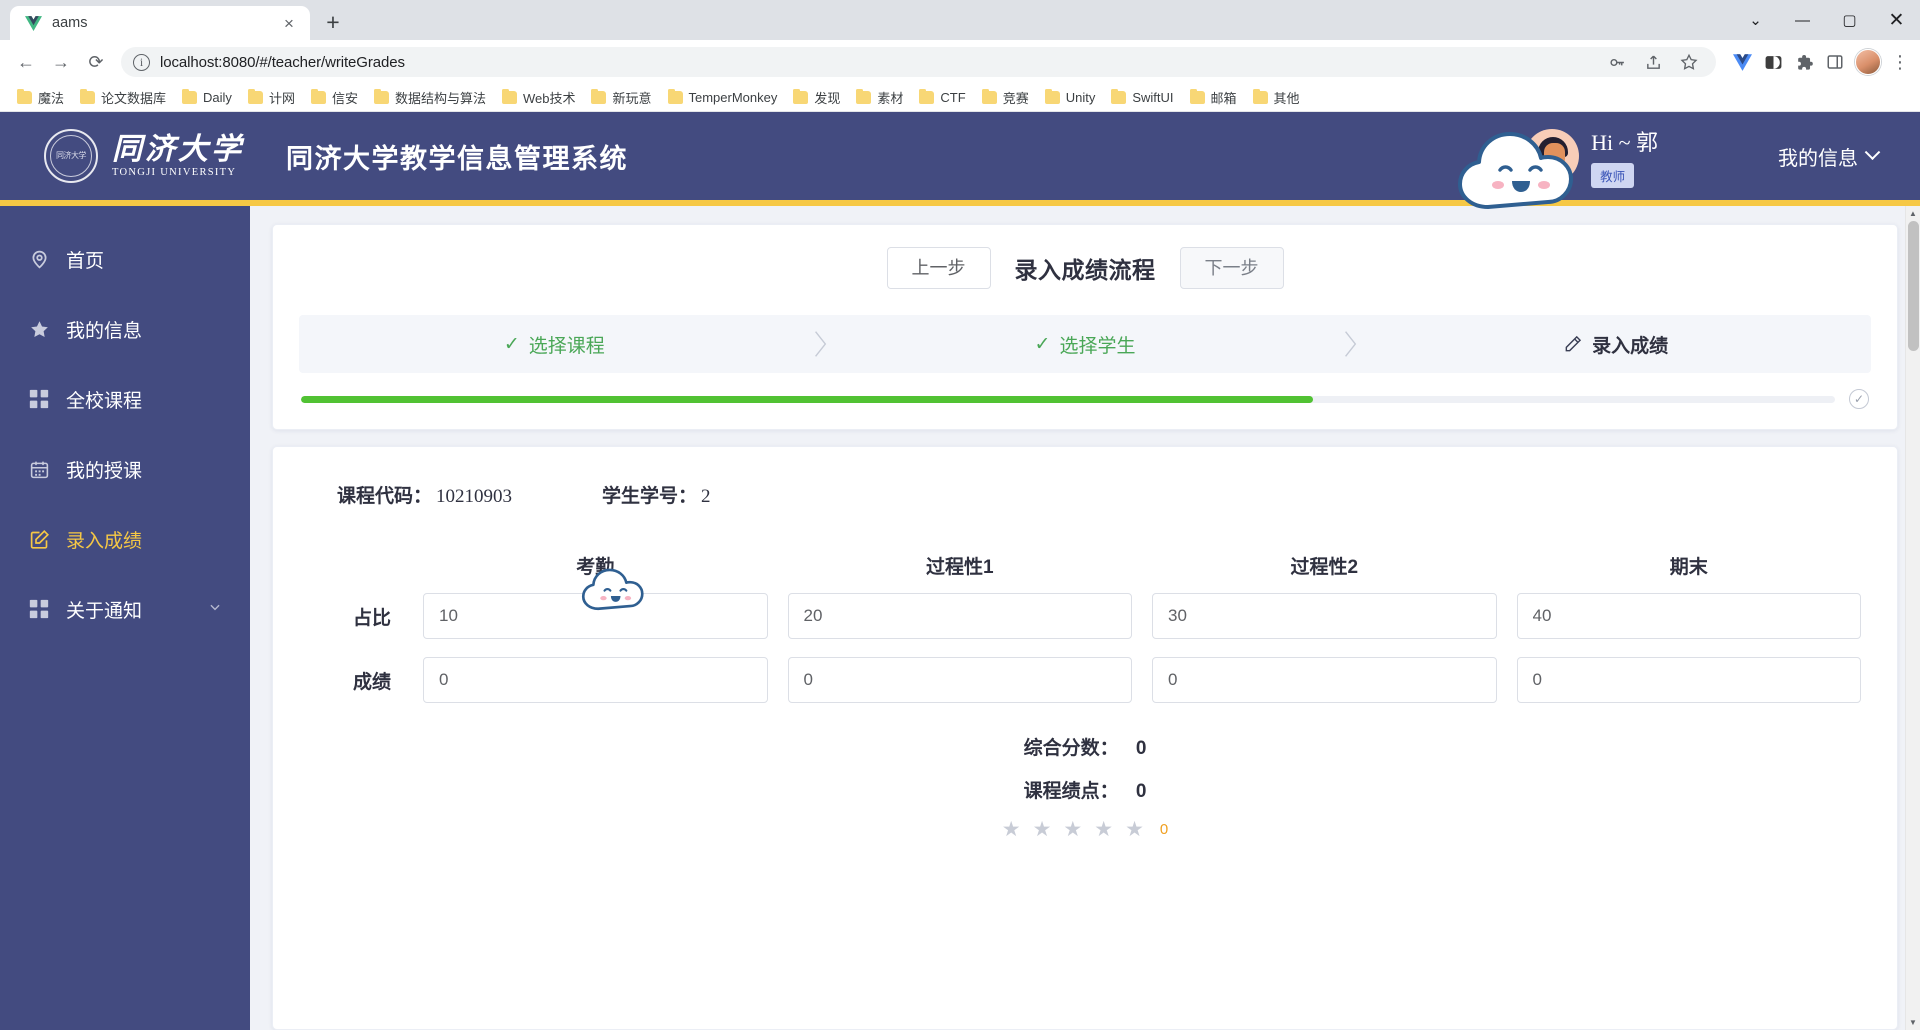  What do you see at coordinates (733, 97) in the screenshot?
I see `bookmark-label: TemperMonkey` at bounding box center [733, 97].